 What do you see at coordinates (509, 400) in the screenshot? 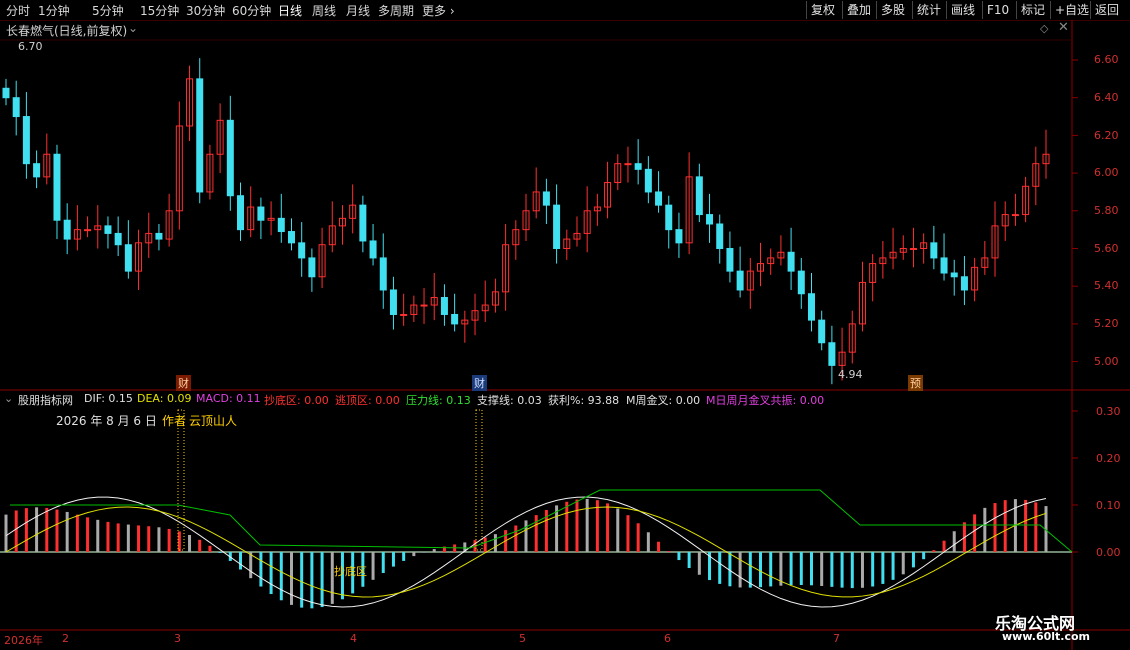
I see `indicator-support: 支撑线: 0.03` at bounding box center [509, 400].